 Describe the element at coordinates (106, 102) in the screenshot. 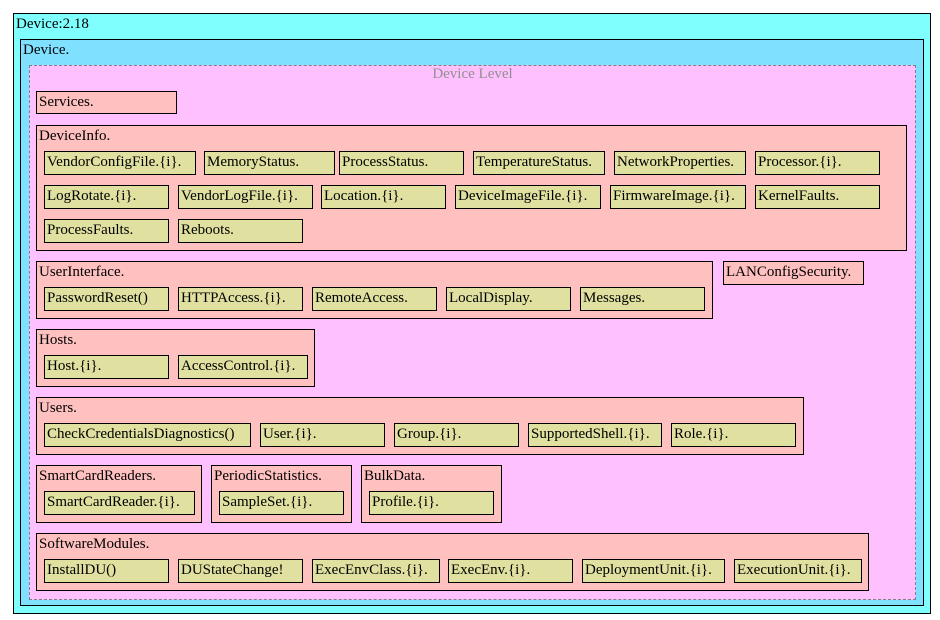

I see `services-object: Services.` at that location.